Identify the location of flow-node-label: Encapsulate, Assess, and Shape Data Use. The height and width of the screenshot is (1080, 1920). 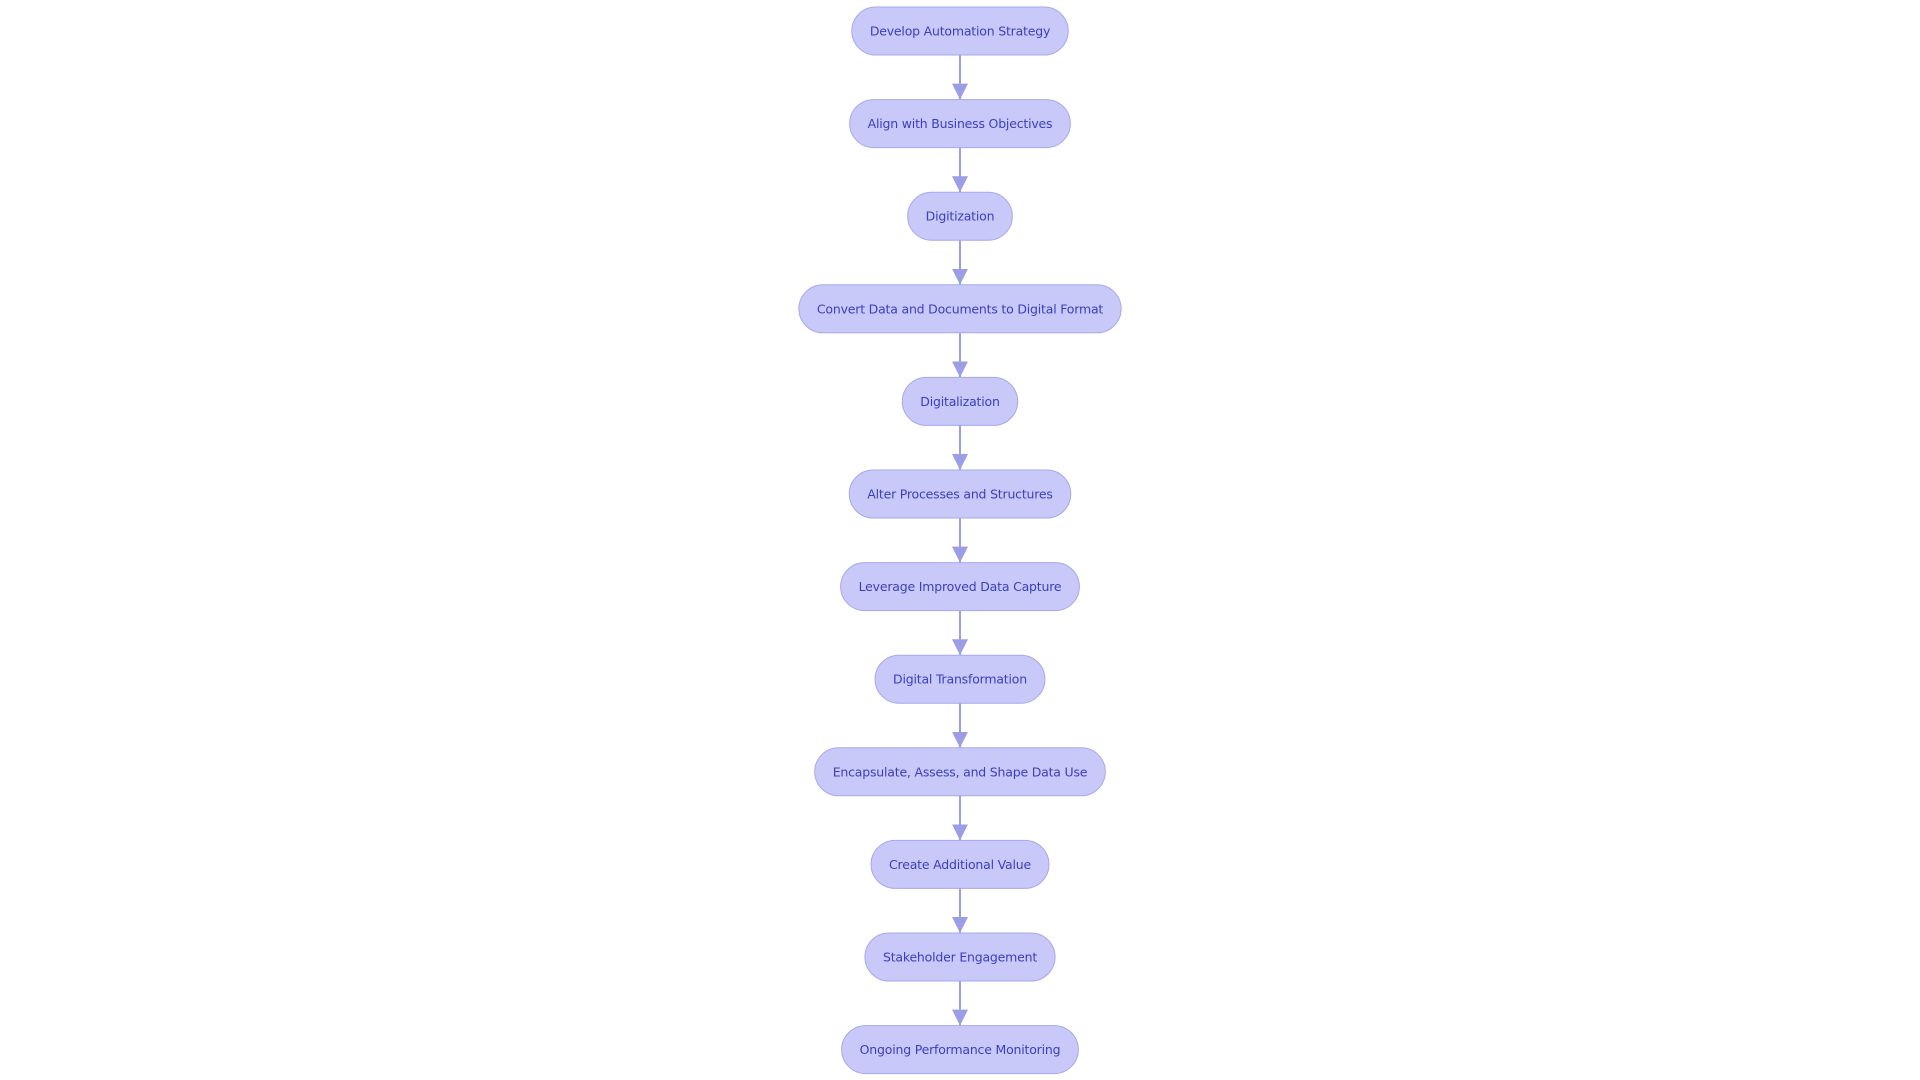
(960, 771).